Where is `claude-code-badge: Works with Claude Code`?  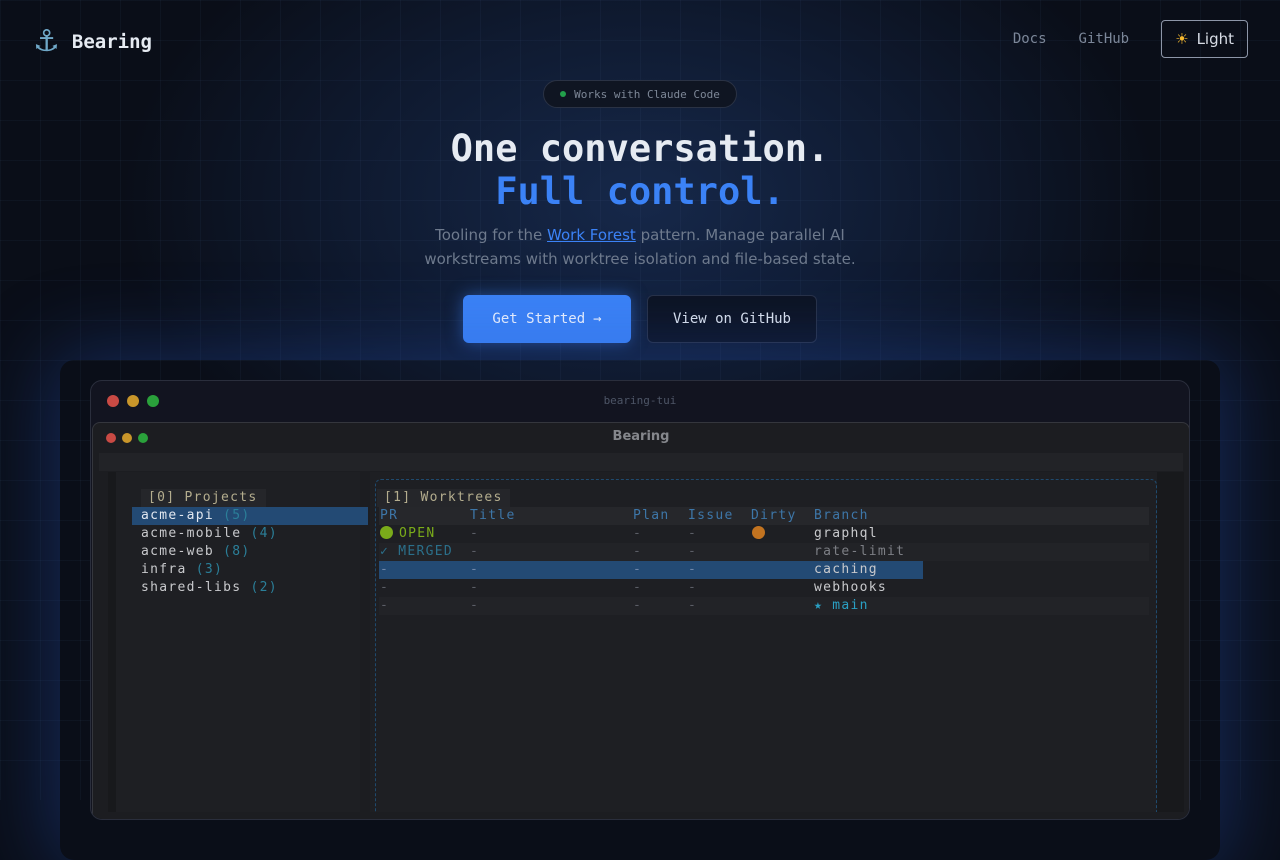 claude-code-badge: Works with Claude Code is located at coordinates (640, 94).